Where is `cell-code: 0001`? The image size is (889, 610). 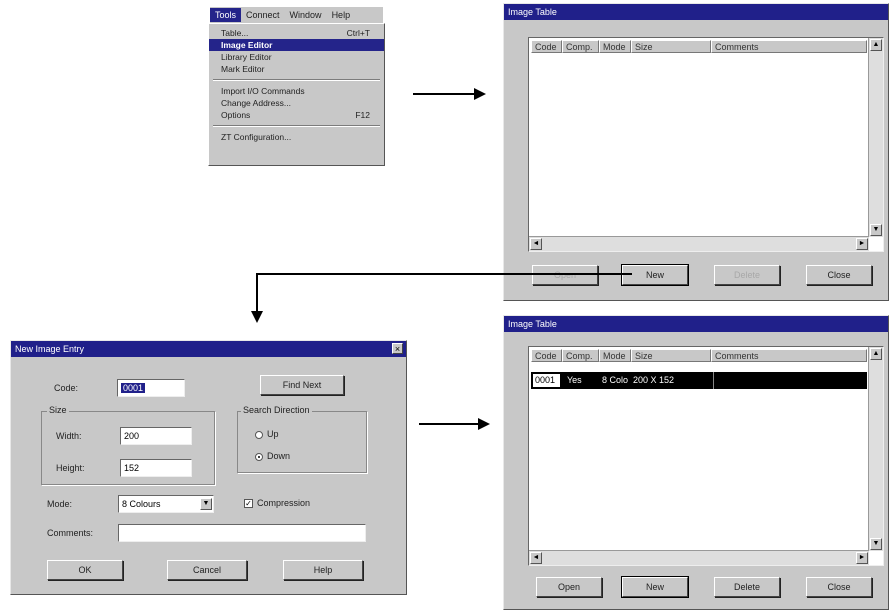
cell-code: 0001 is located at coordinates (546, 380).